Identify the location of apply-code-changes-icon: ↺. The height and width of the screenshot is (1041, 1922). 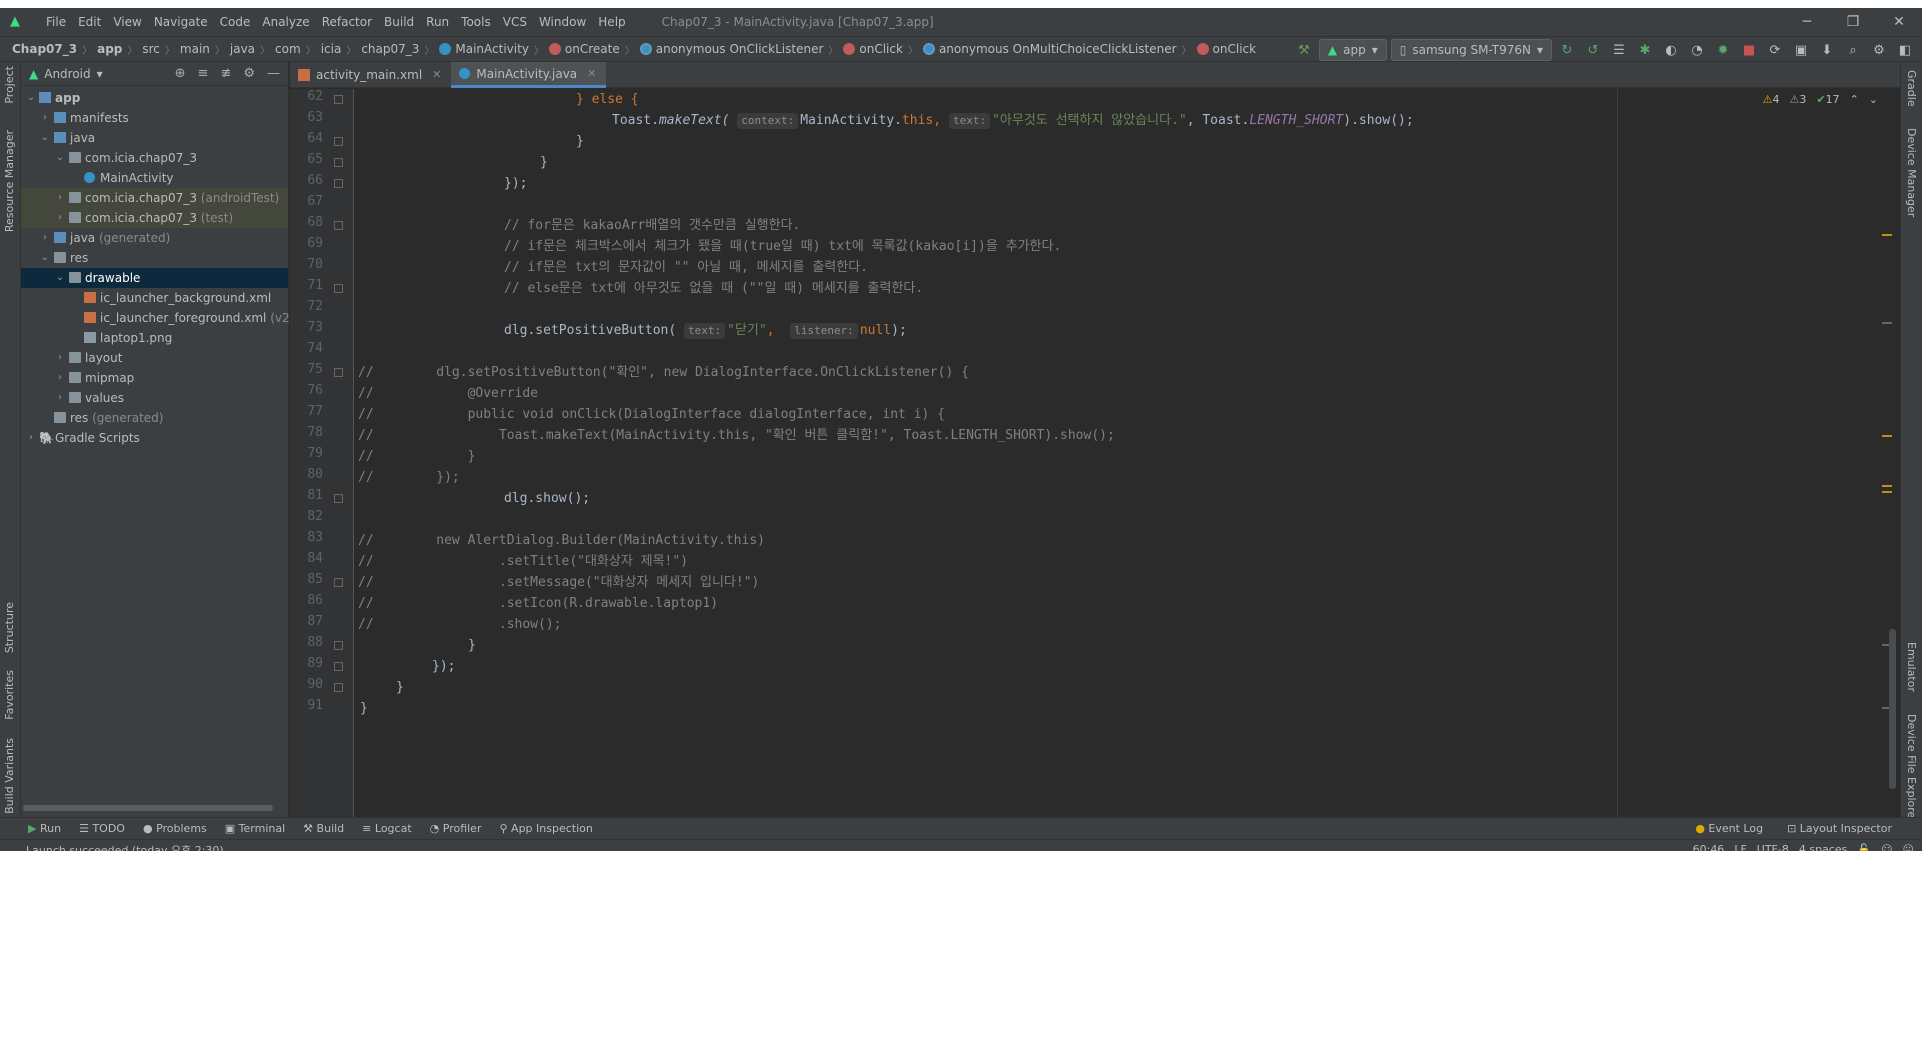
(1593, 50).